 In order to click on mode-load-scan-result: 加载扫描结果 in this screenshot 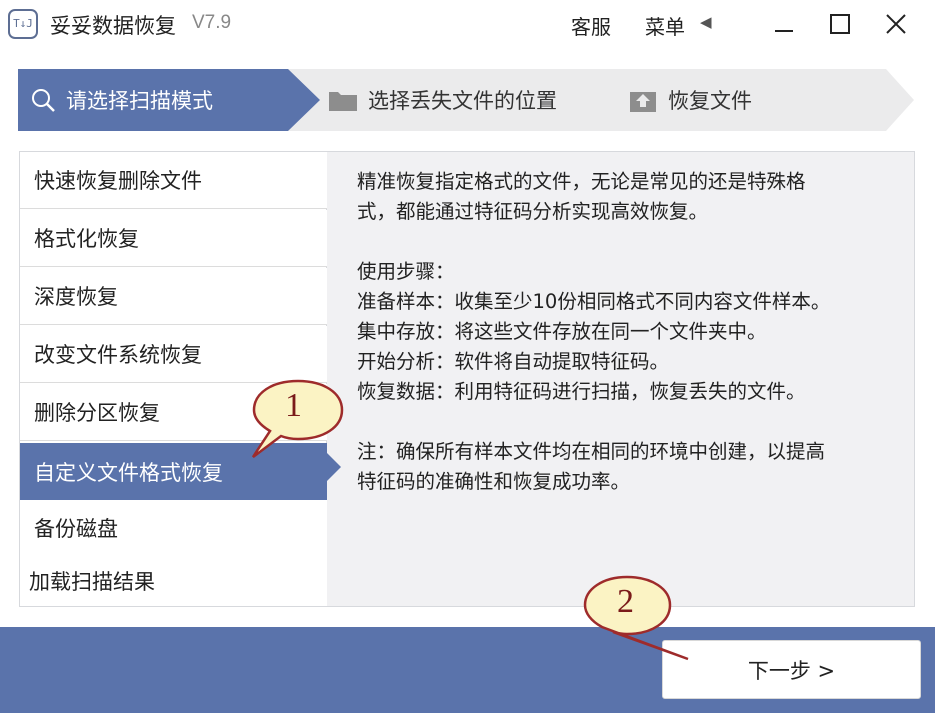, I will do `click(173, 581)`.